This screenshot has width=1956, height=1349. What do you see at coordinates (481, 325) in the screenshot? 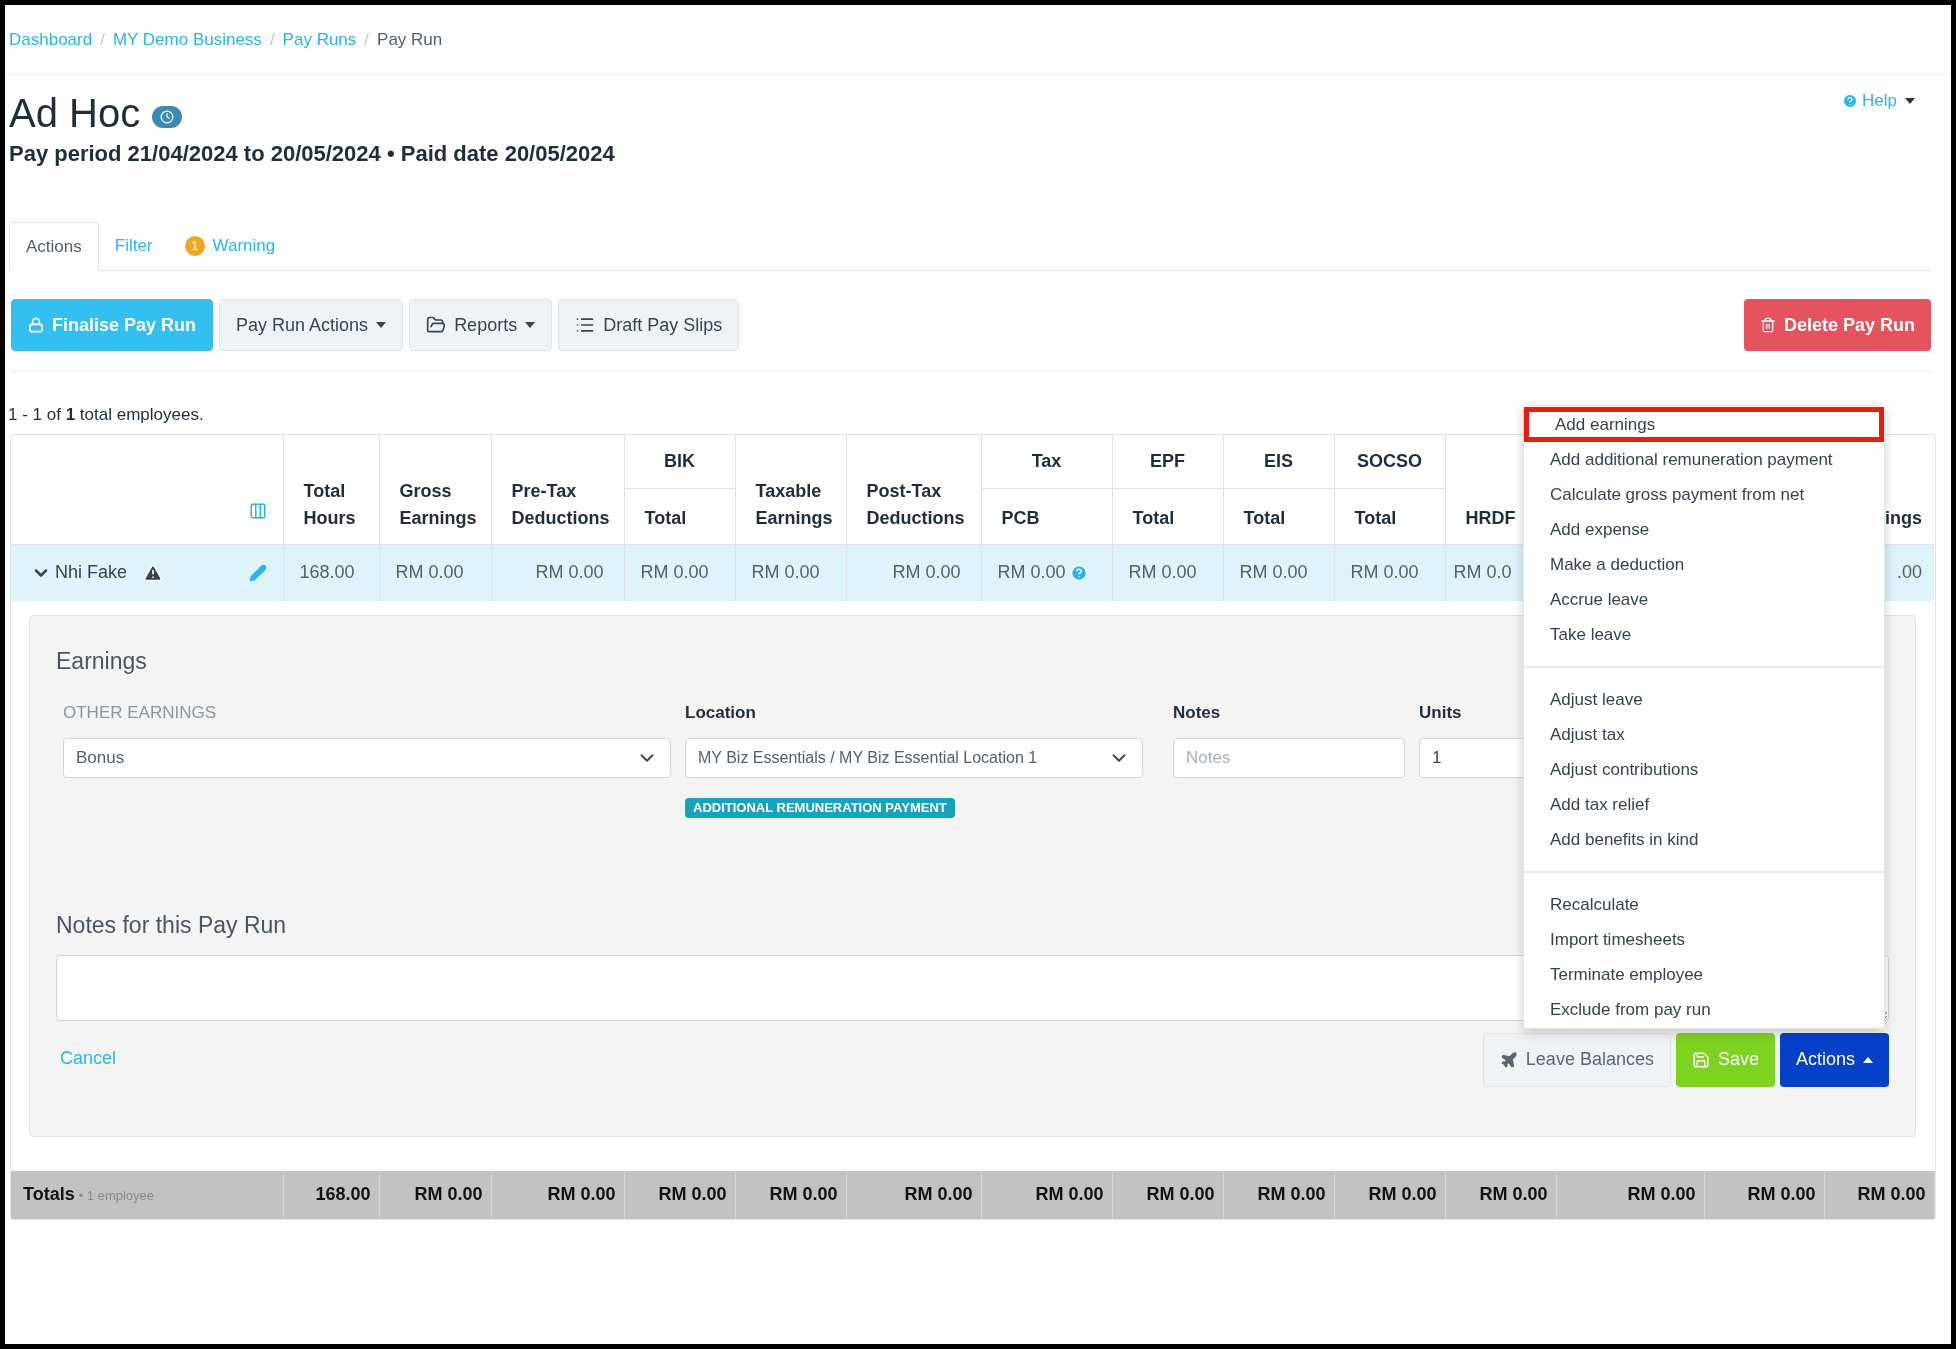
I see `dropdown-button: Reports` at bounding box center [481, 325].